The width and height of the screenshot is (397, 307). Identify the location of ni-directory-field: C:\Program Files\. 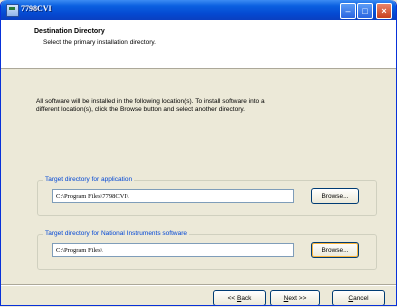
(173, 250).